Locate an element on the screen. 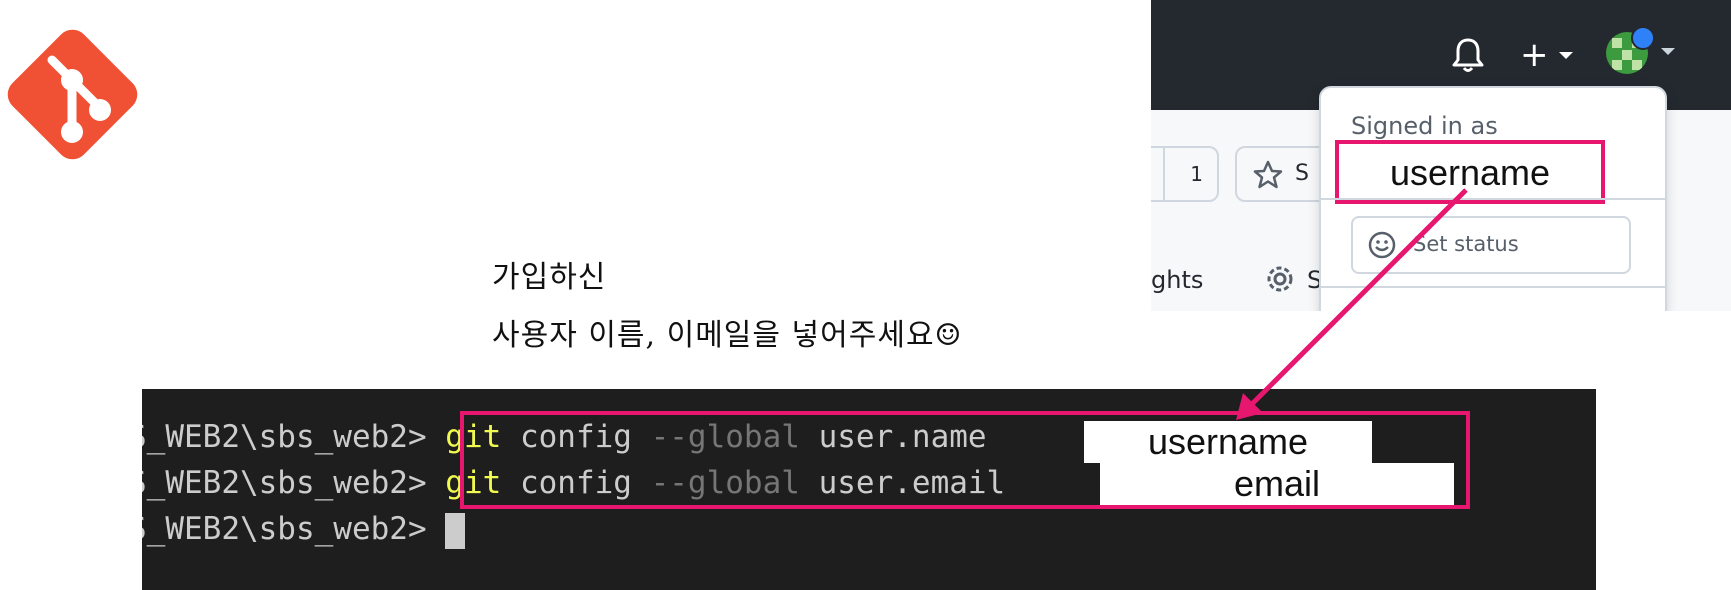 The image size is (1731, 590). gear-icon is located at coordinates (1280, 279).